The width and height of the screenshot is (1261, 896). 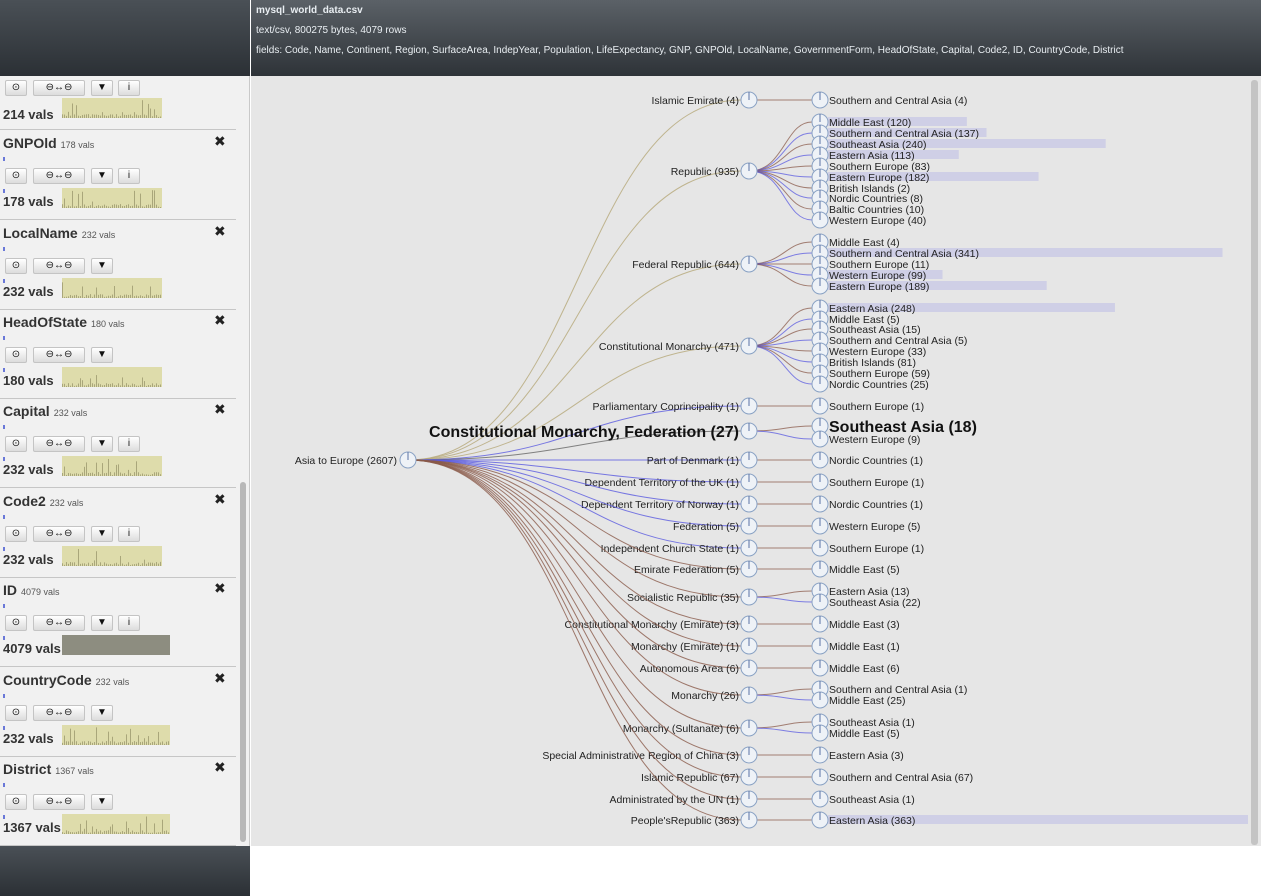 What do you see at coordinates (118, 354) in the screenshot?
I see `field-panel-headofstate: HeadOfState 180 vals ✖ ⊙ ⊖↔⊖ ▼ 180 vals` at bounding box center [118, 354].